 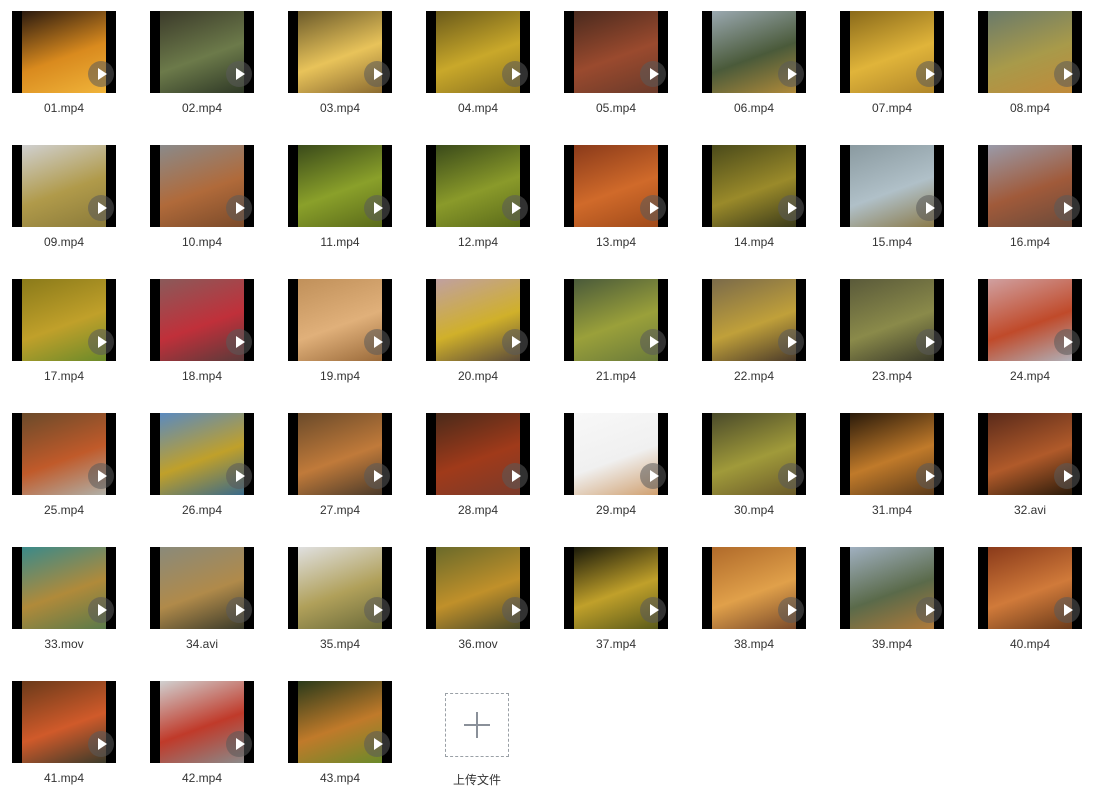 I want to click on file-tile: 36.mov, so click(x=479, y=606).